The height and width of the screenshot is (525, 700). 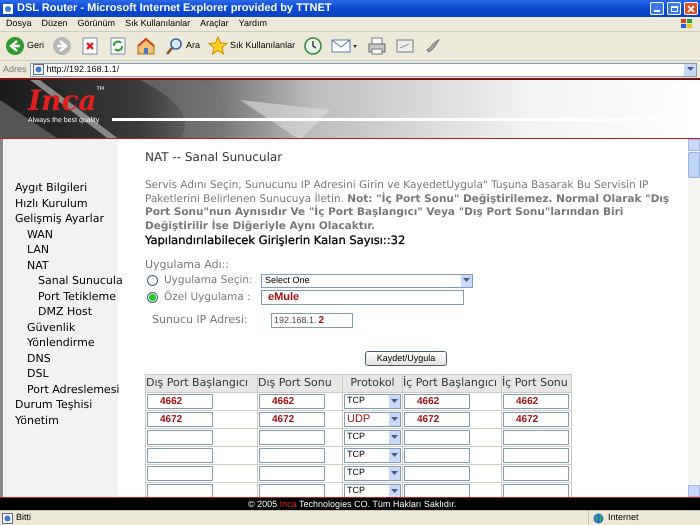 What do you see at coordinates (60, 296) in the screenshot?
I see `sidebar-link: Port Tetikleme` at bounding box center [60, 296].